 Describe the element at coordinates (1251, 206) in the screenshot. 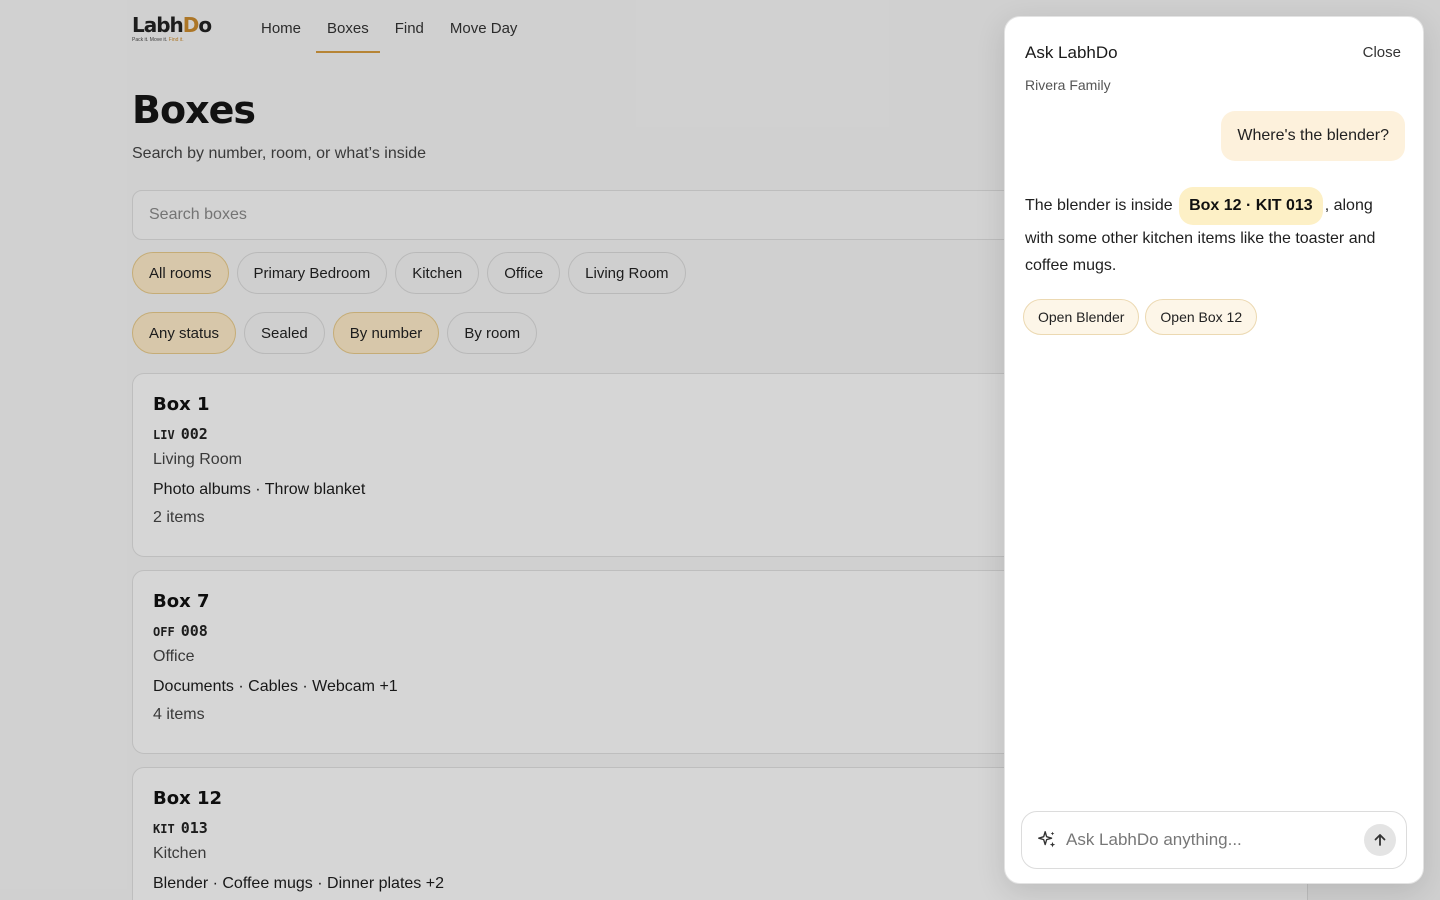

I see `box-reference-chip: Box 12 · KIT 013` at that location.